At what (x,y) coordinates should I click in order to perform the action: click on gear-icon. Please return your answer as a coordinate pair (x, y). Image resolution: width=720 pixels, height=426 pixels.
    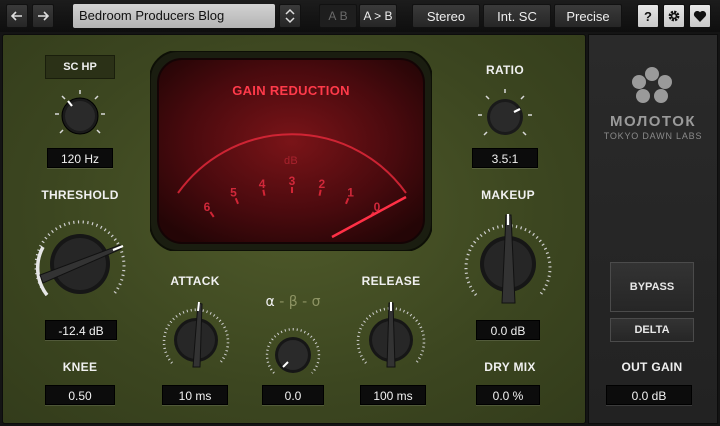
    Looking at the image, I should click on (674, 16).